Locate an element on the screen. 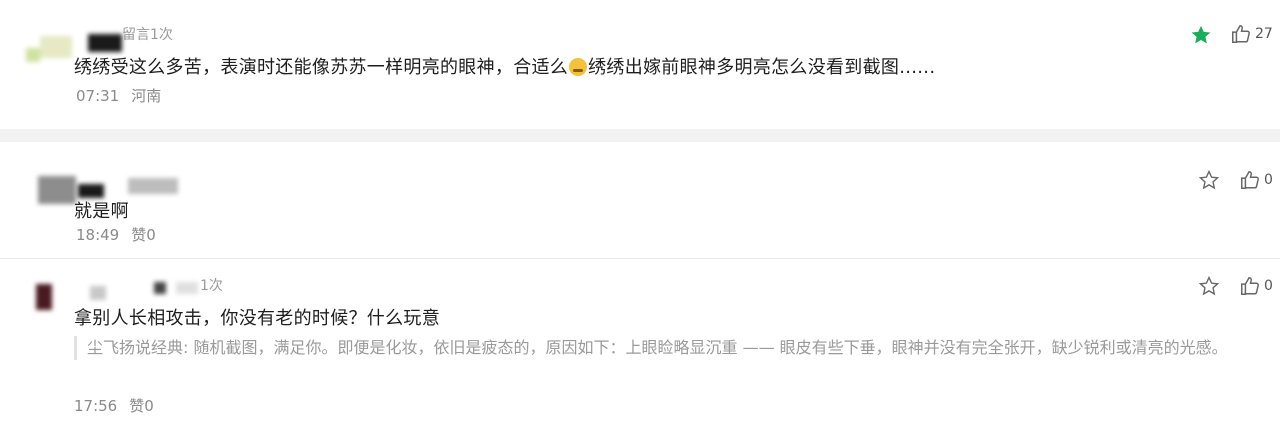  comment-text: 就是啊 is located at coordinates (101, 211).